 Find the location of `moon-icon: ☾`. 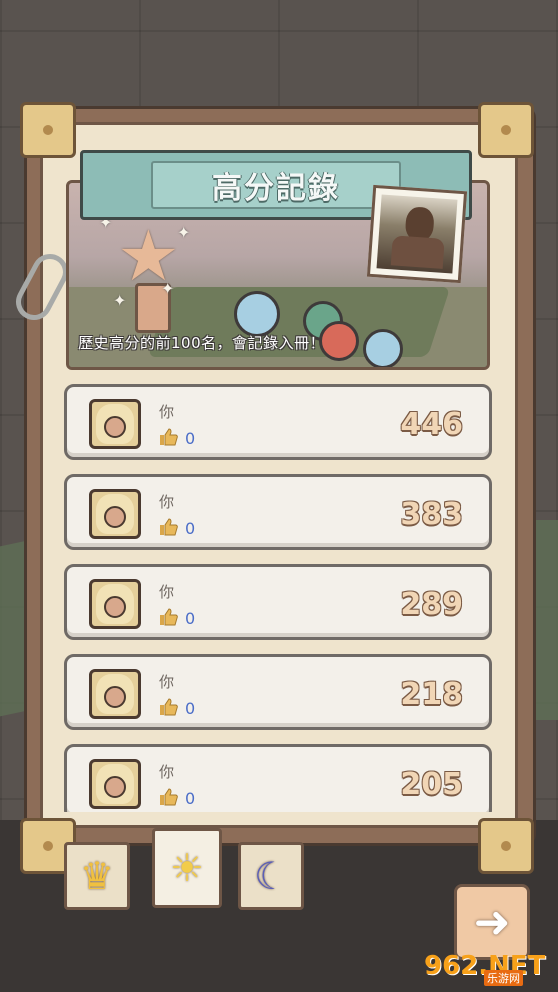

moon-icon: ☾ is located at coordinates (271, 876).